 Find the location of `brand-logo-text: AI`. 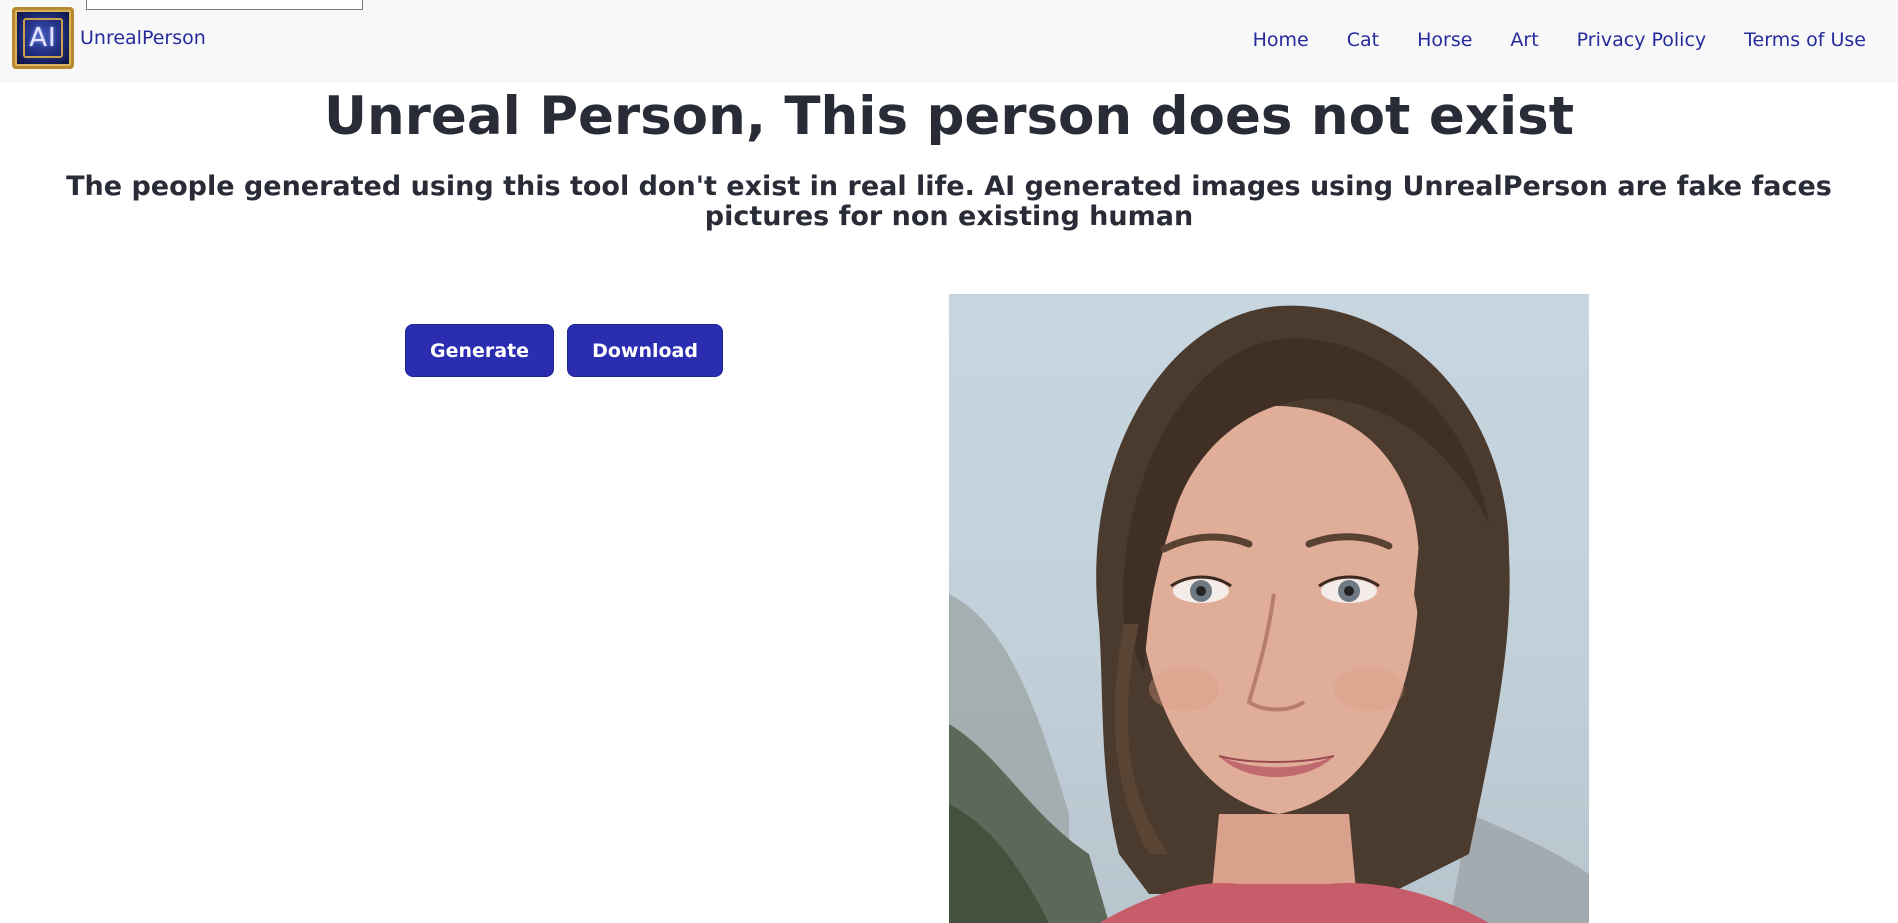

brand-logo-text: AI is located at coordinates (43, 38).